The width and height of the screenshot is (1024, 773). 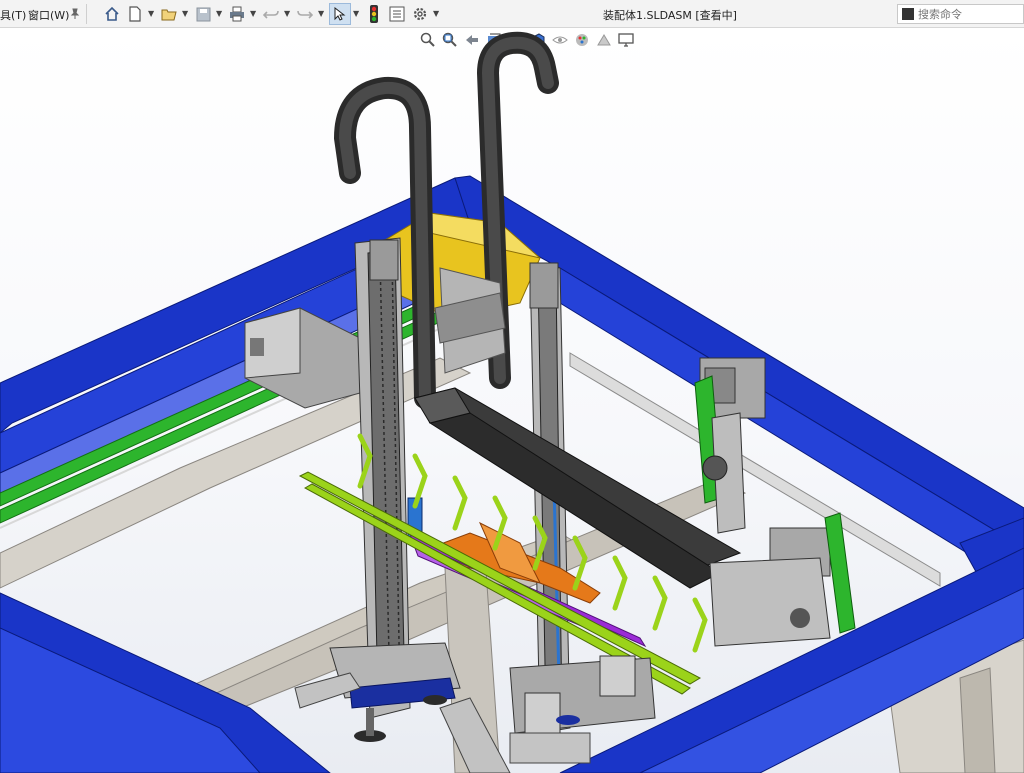 I want to click on pin-icon, so click(x=75, y=14).